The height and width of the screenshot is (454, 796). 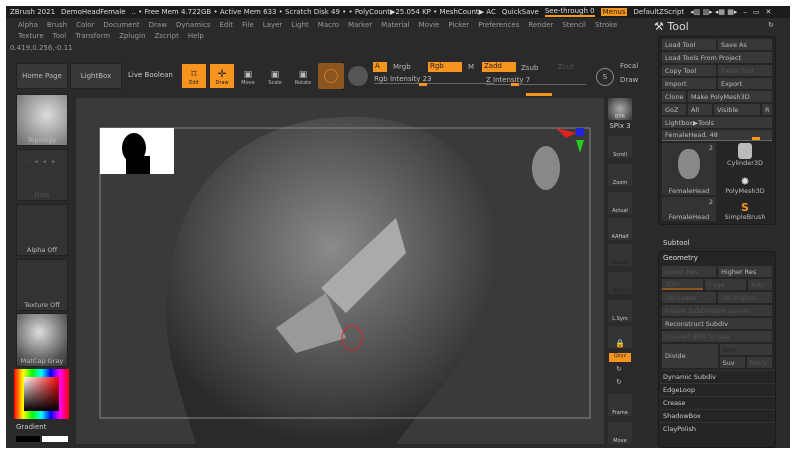 What do you see at coordinates (423, 84) in the screenshot?
I see `rgb-intensity-handle` at bounding box center [423, 84].